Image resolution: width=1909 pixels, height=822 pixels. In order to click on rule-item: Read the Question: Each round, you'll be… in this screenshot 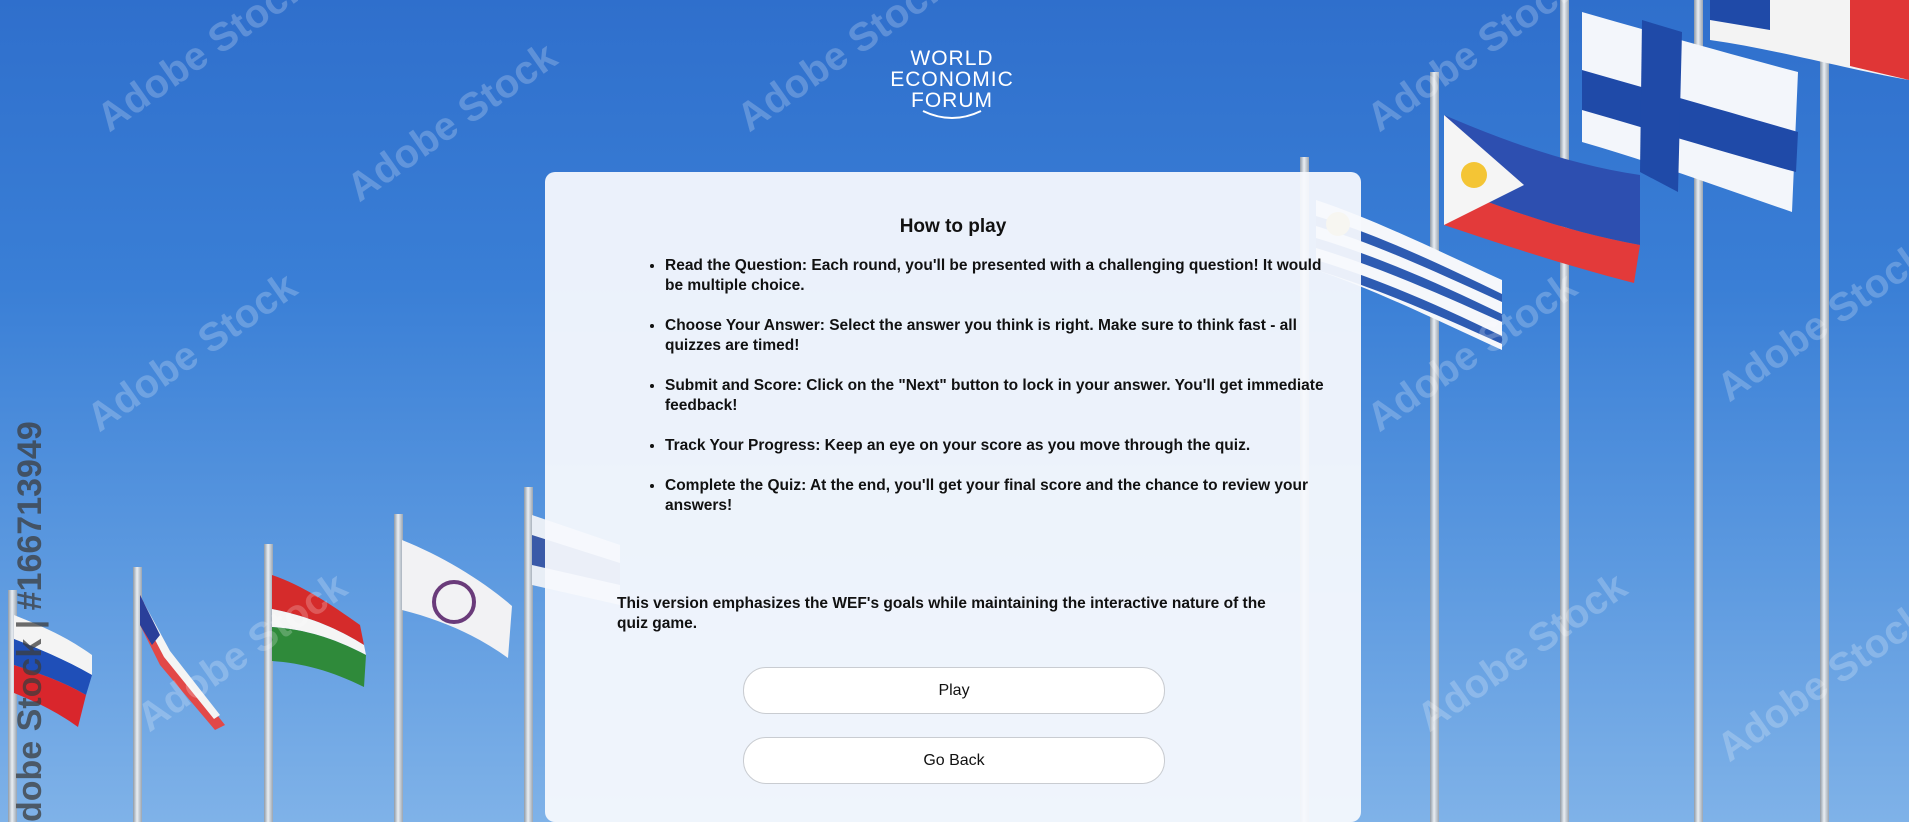, I will do `click(1000, 276)`.